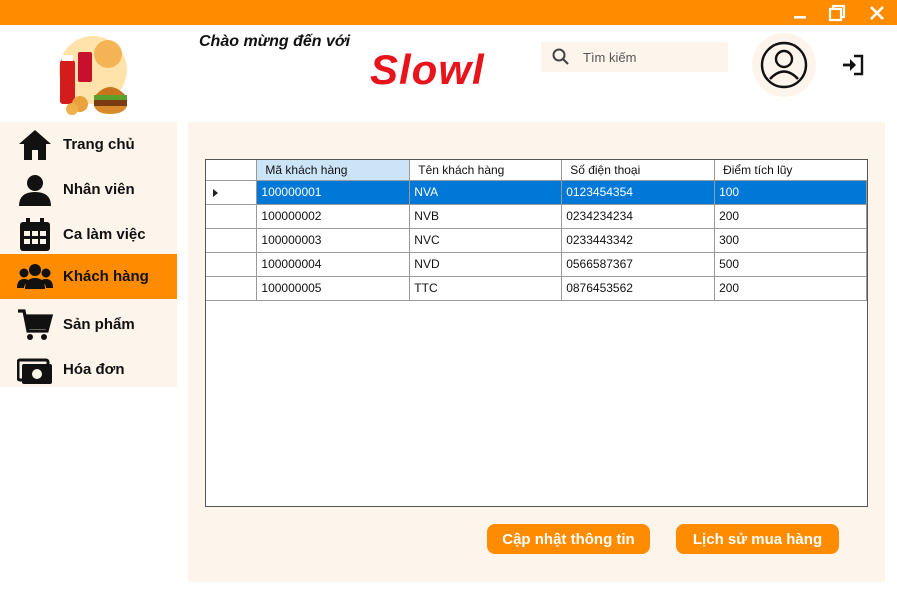  I want to click on sidebar-item-label: Ca làm việc, so click(104, 234).